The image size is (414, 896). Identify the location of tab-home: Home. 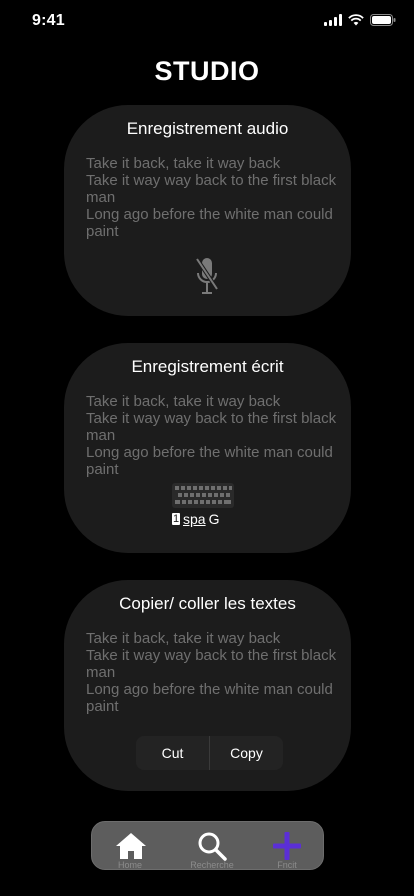
(130, 846).